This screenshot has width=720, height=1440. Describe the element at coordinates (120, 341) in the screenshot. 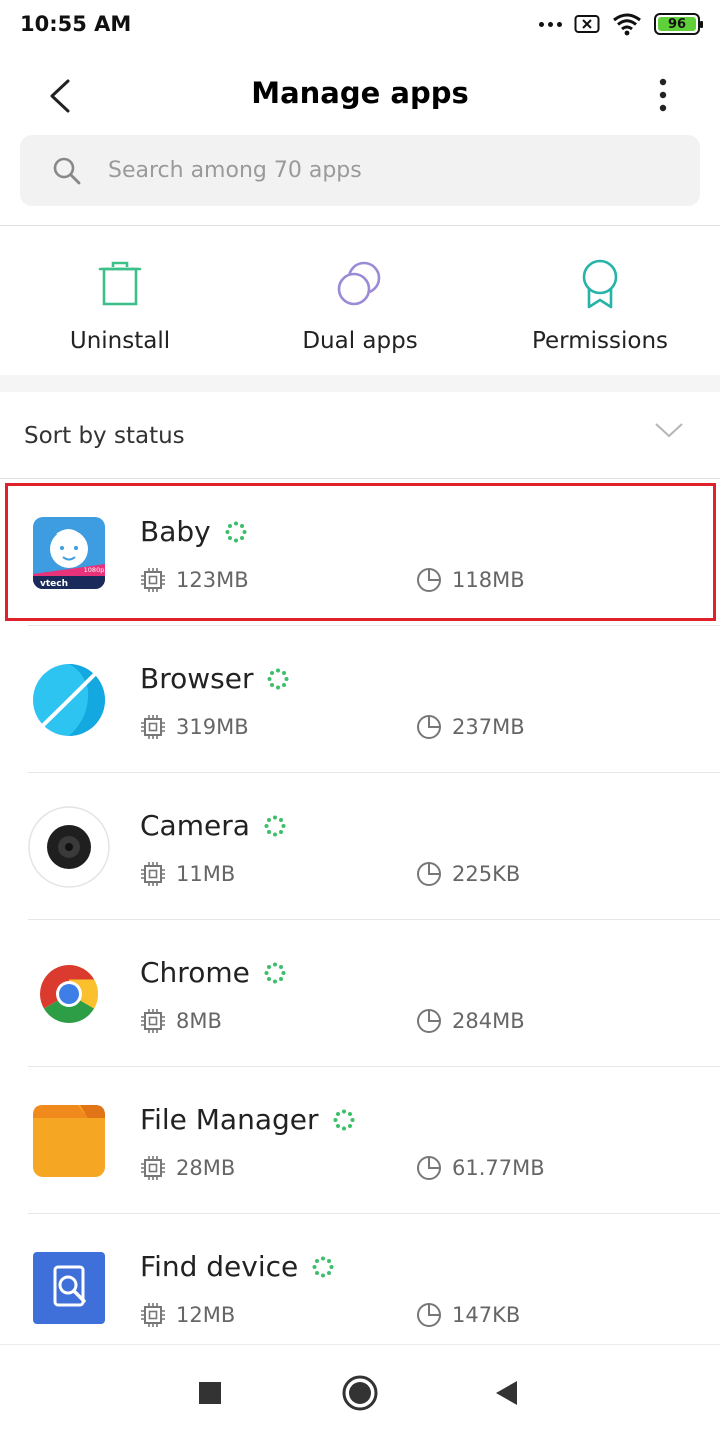

I see `uninstall-label: Uninstall` at that location.